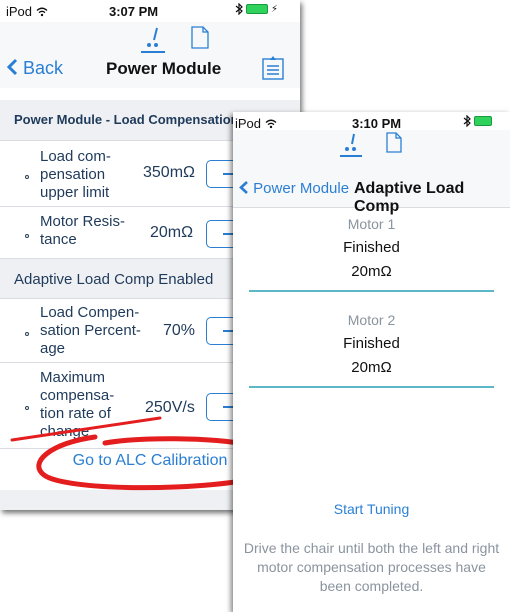 This screenshot has width=510, height=612. What do you see at coordinates (275, 9) in the screenshot?
I see `charging-icon: ⚡` at bounding box center [275, 9].